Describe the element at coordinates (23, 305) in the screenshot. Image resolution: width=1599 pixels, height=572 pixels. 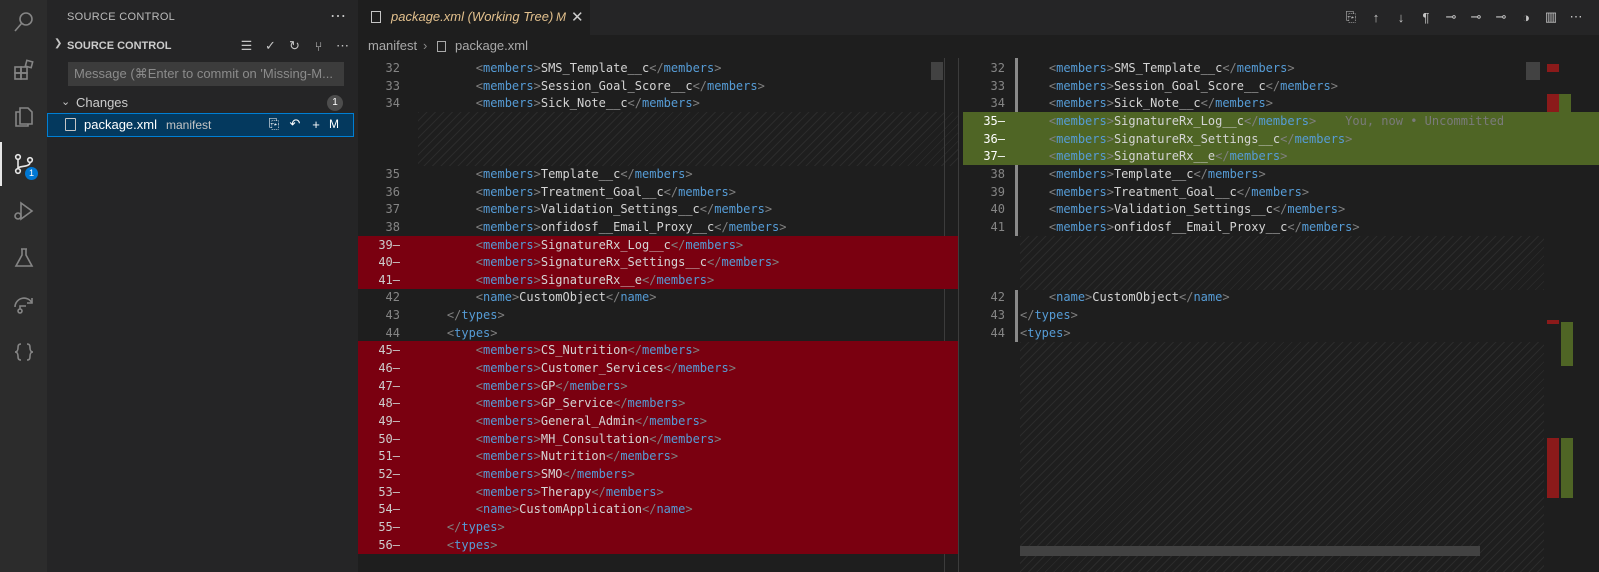
I see `remote-icon` at that location.